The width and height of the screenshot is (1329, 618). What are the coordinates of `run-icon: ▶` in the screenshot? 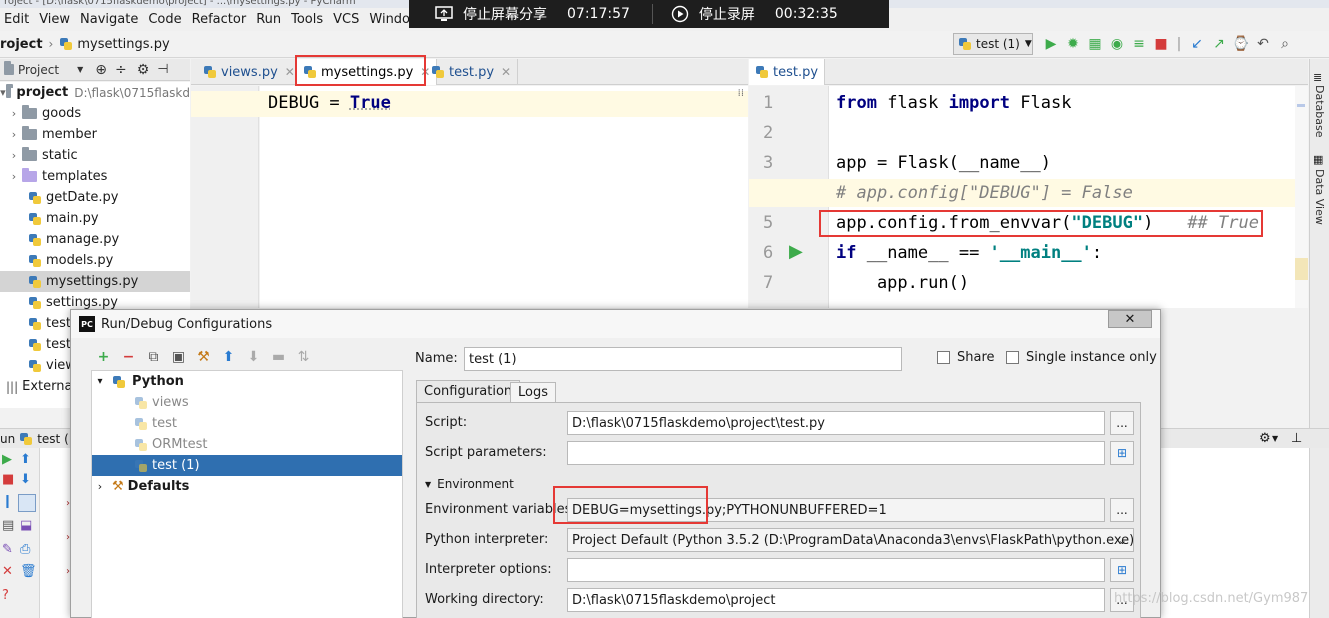 It's located at (1051, 44).